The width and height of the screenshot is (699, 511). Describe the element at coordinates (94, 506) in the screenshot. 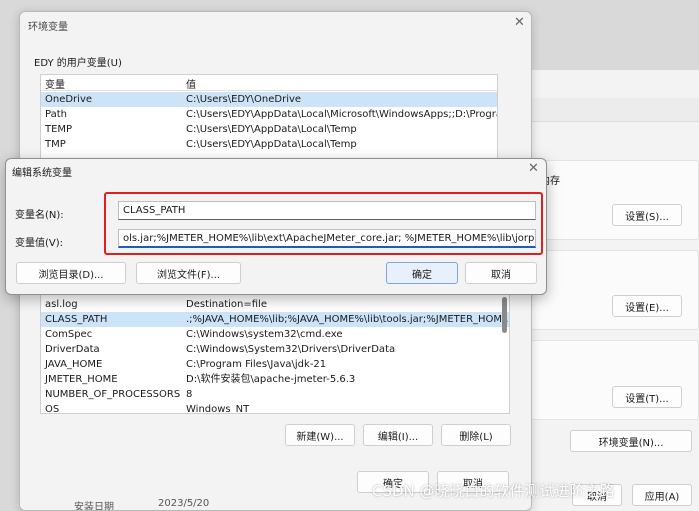

I see `partial-row-name: 安装日期` at that location.